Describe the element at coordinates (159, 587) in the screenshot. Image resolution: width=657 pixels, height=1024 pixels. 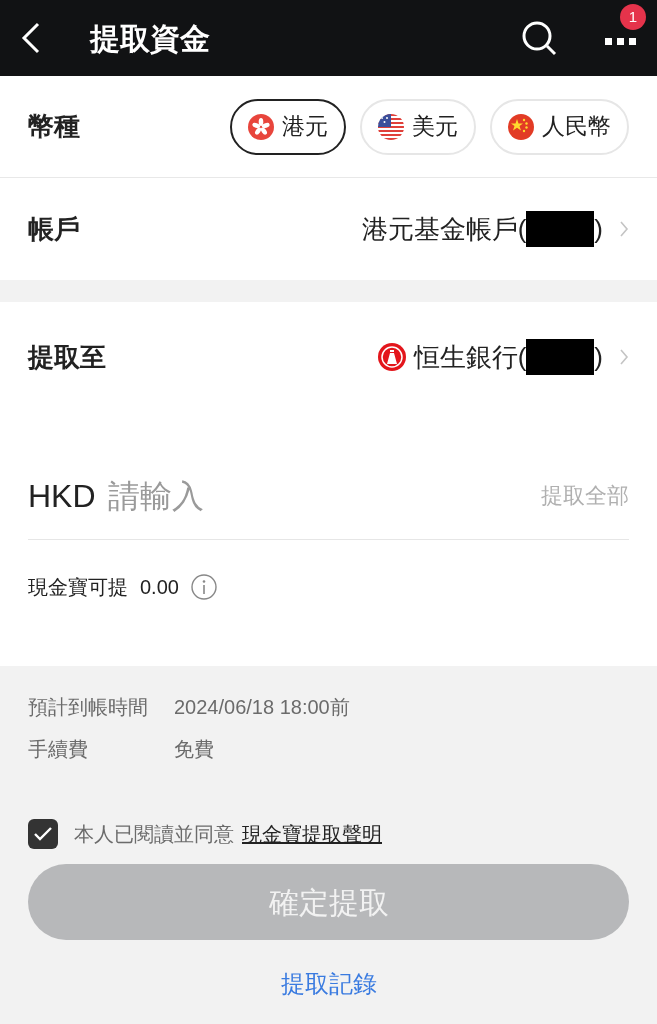
I see `available-amount: 0.00` at that location.